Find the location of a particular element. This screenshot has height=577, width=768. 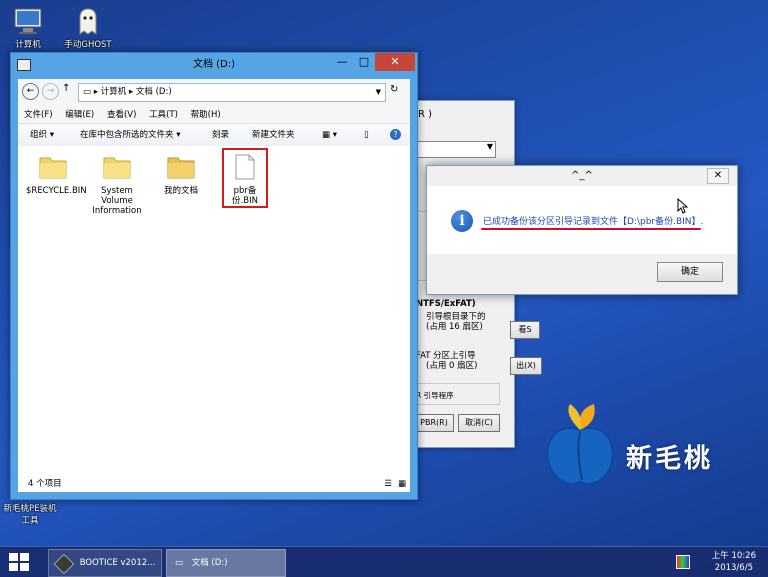

large-icons-view-icon: ▦ is located at coordinates (402, 484).